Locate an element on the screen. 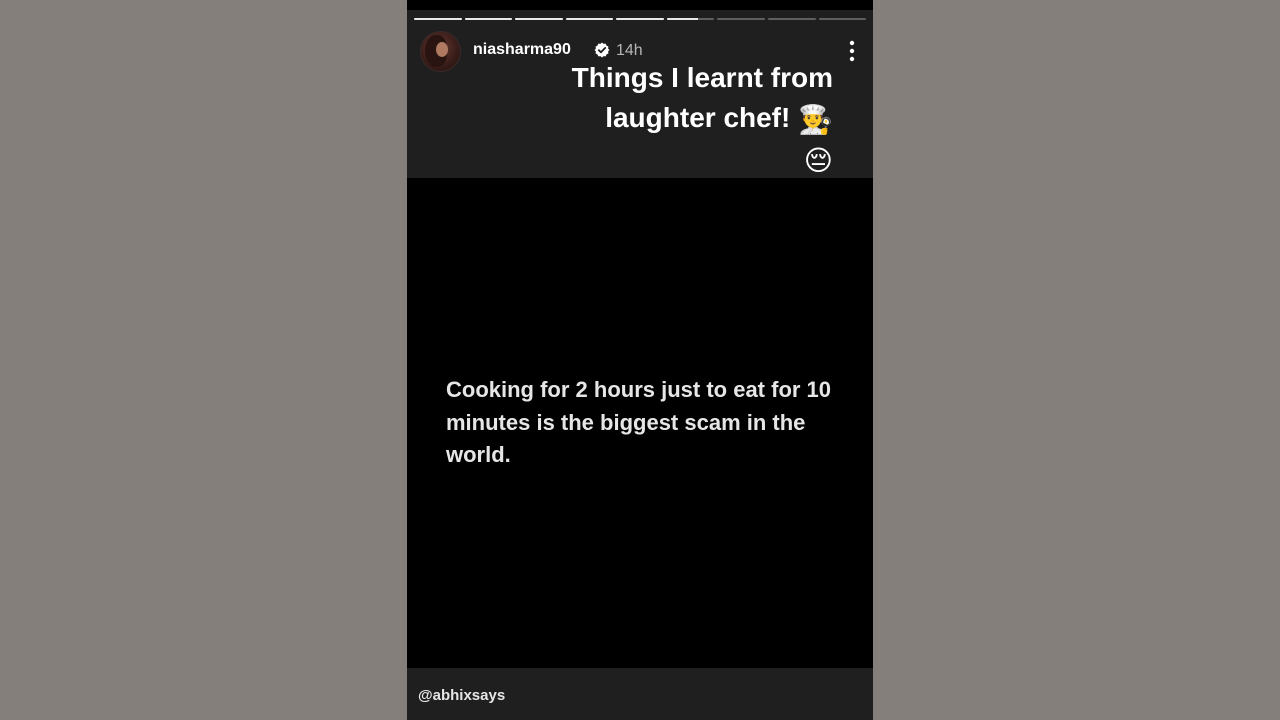 Image resolution: width=1280 pixels, height=720 pixels. title-line-3: 😔 is located at coordinates (623, 161).